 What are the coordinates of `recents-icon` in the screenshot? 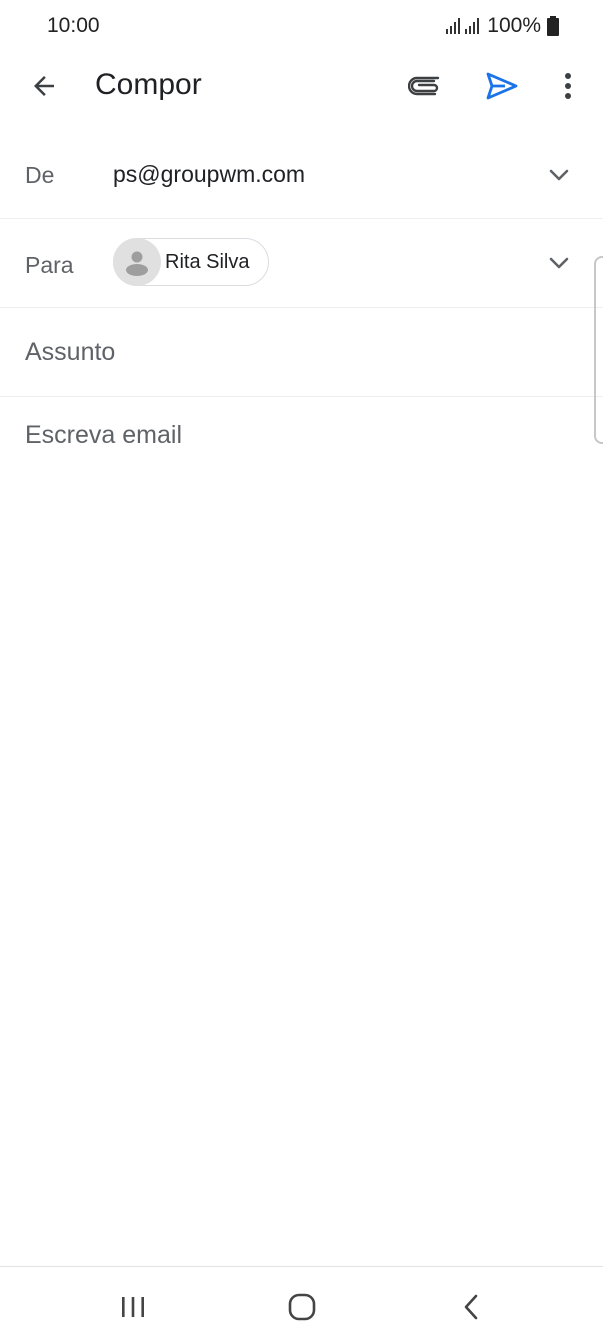 It's located at (133, 1307).